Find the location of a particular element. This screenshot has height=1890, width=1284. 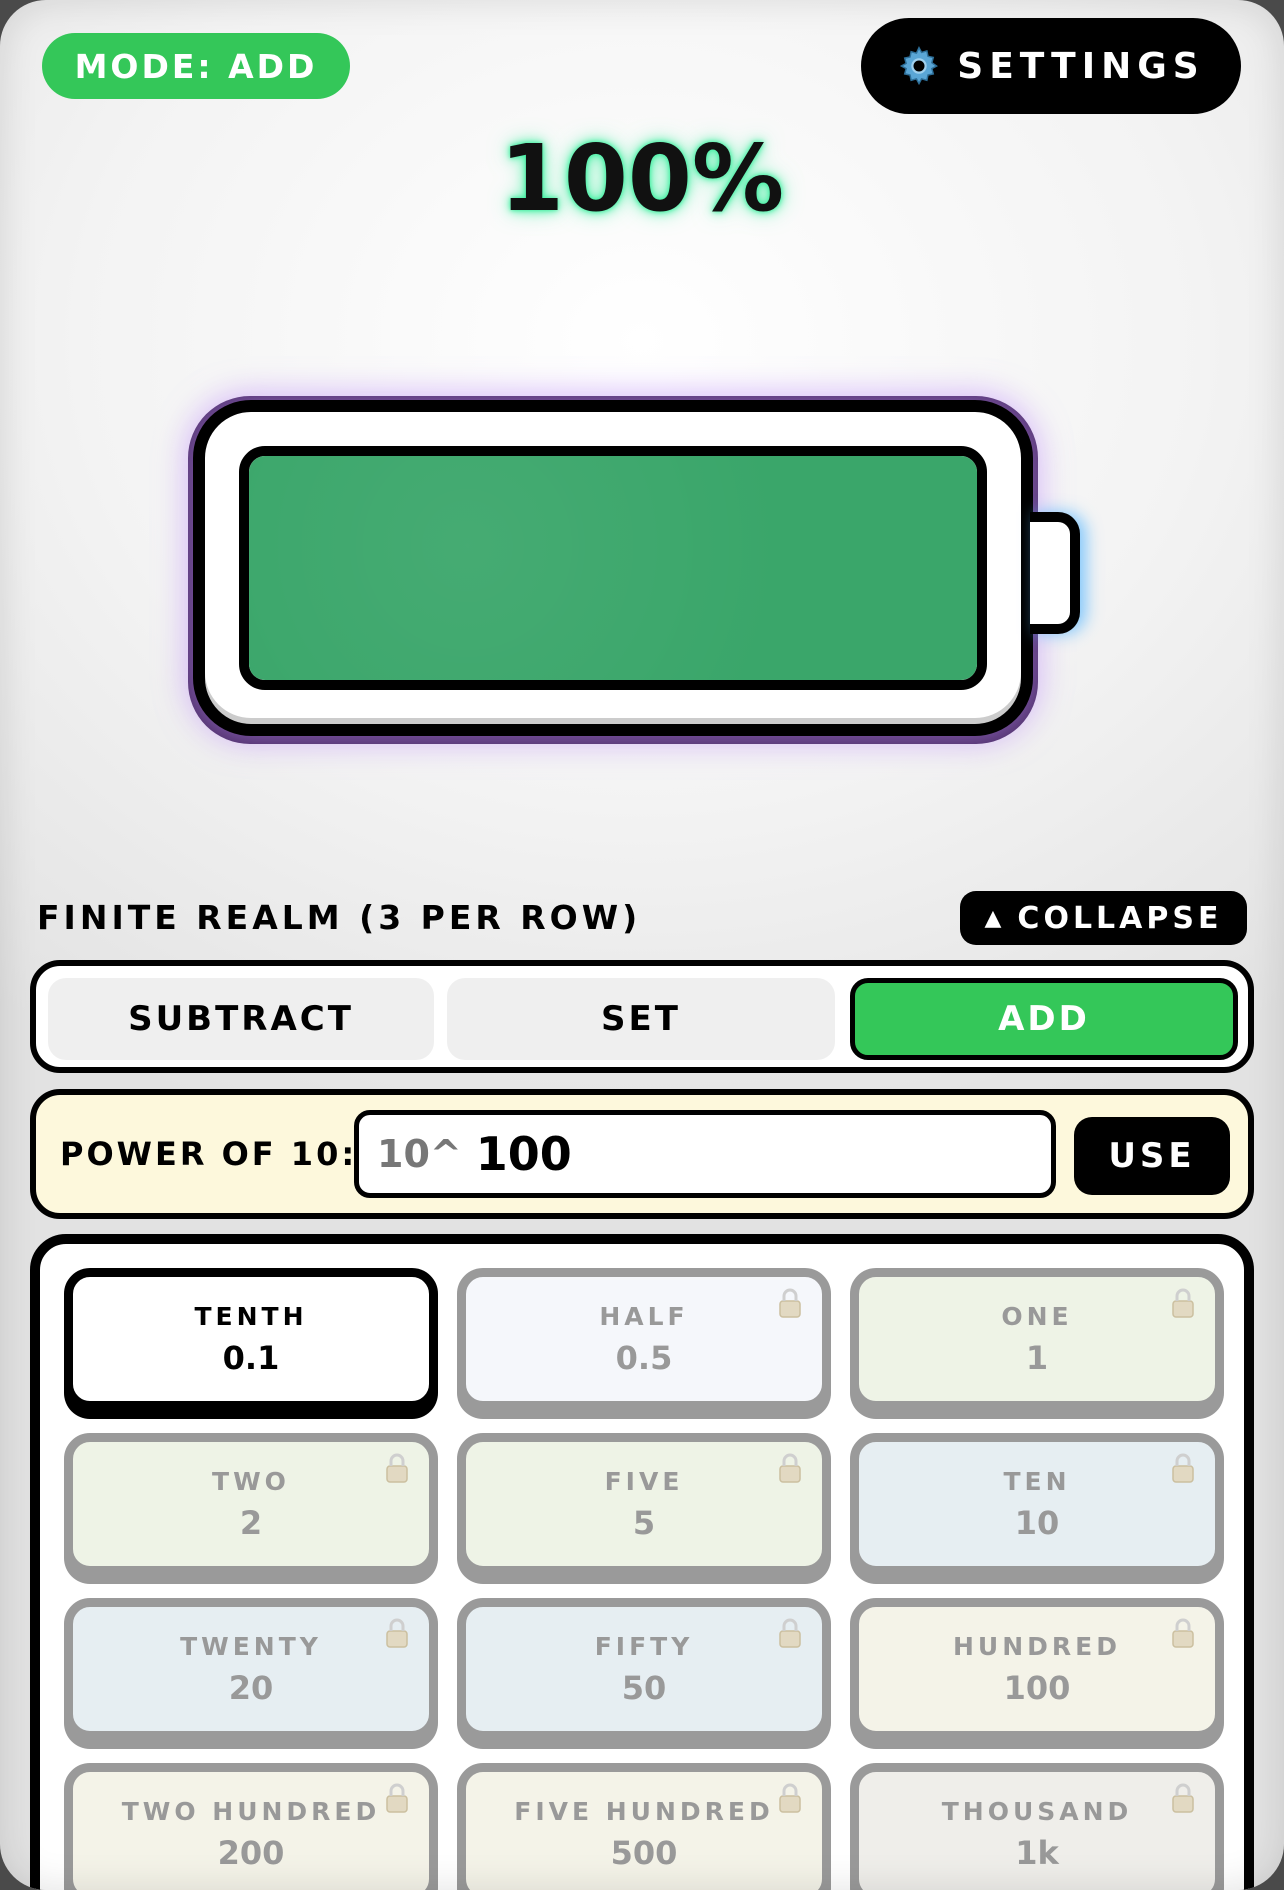

cell-name: FIVE HUNDRED is located at coordinates (644, 1811).